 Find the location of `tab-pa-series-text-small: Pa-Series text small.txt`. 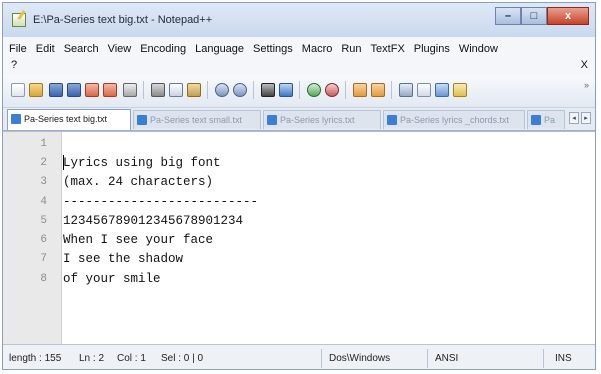

tab-pa-series-text-small: Pa-Series text small.txt is located at coordinates (197, 119).